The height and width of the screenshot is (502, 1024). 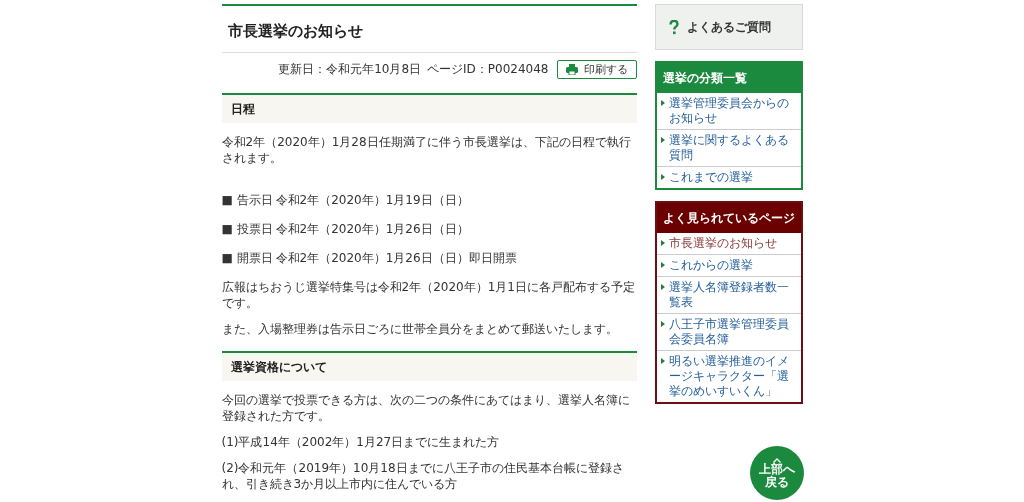 I want to click on paragraph: 令和2年（2020年）1月28日任期満了に伴う市長選挙は、下記の日程で執行されます。, so click(x=426, y=150).